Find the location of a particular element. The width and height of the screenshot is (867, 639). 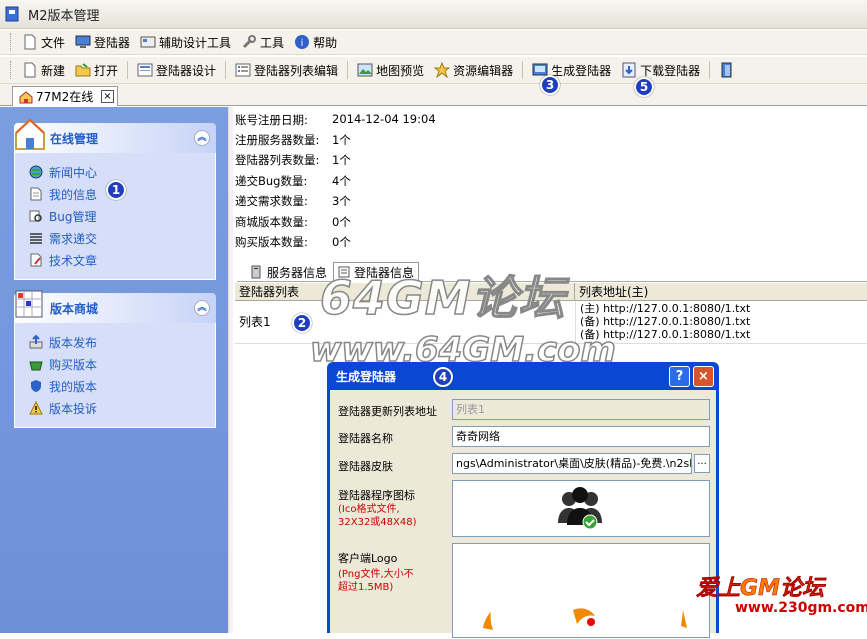

store-panel-header: 版本商城 ︽ is located at coordinates (115, 306).